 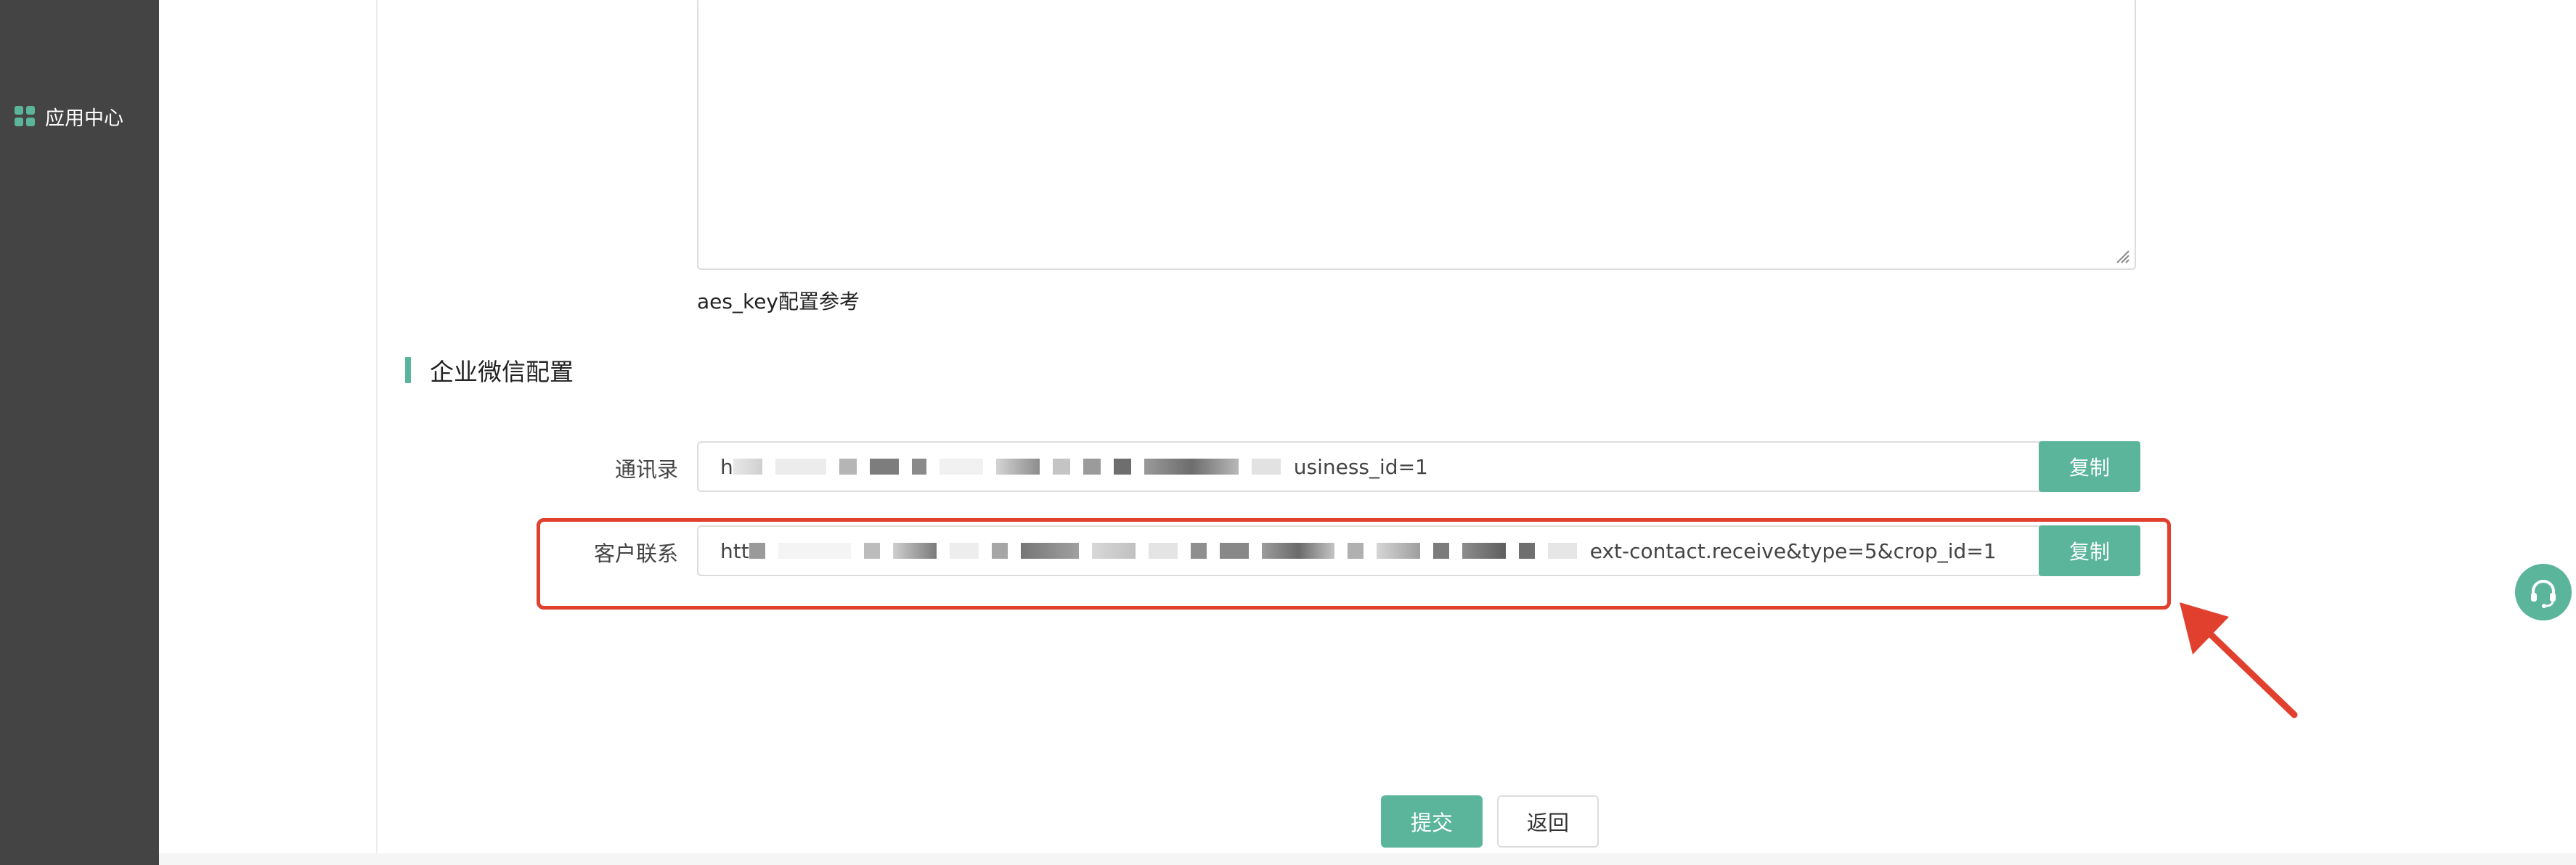 I want to click on headset-icon, so click(x=2543, y=594).